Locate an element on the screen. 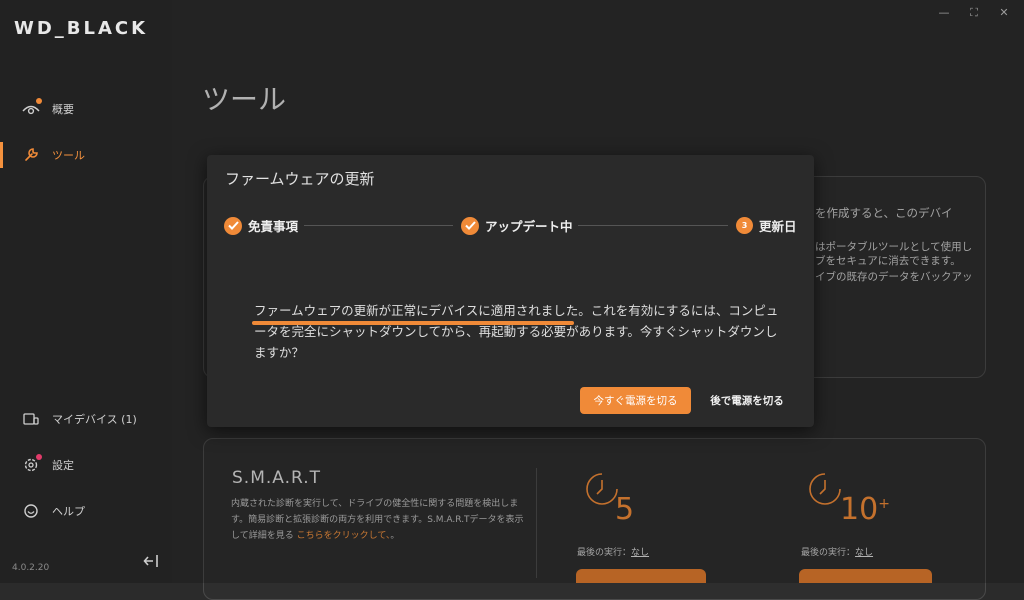 Image resolution: width=1024 pixels, height=600 pixels. devices-icon is located at coordinates (31, 419).